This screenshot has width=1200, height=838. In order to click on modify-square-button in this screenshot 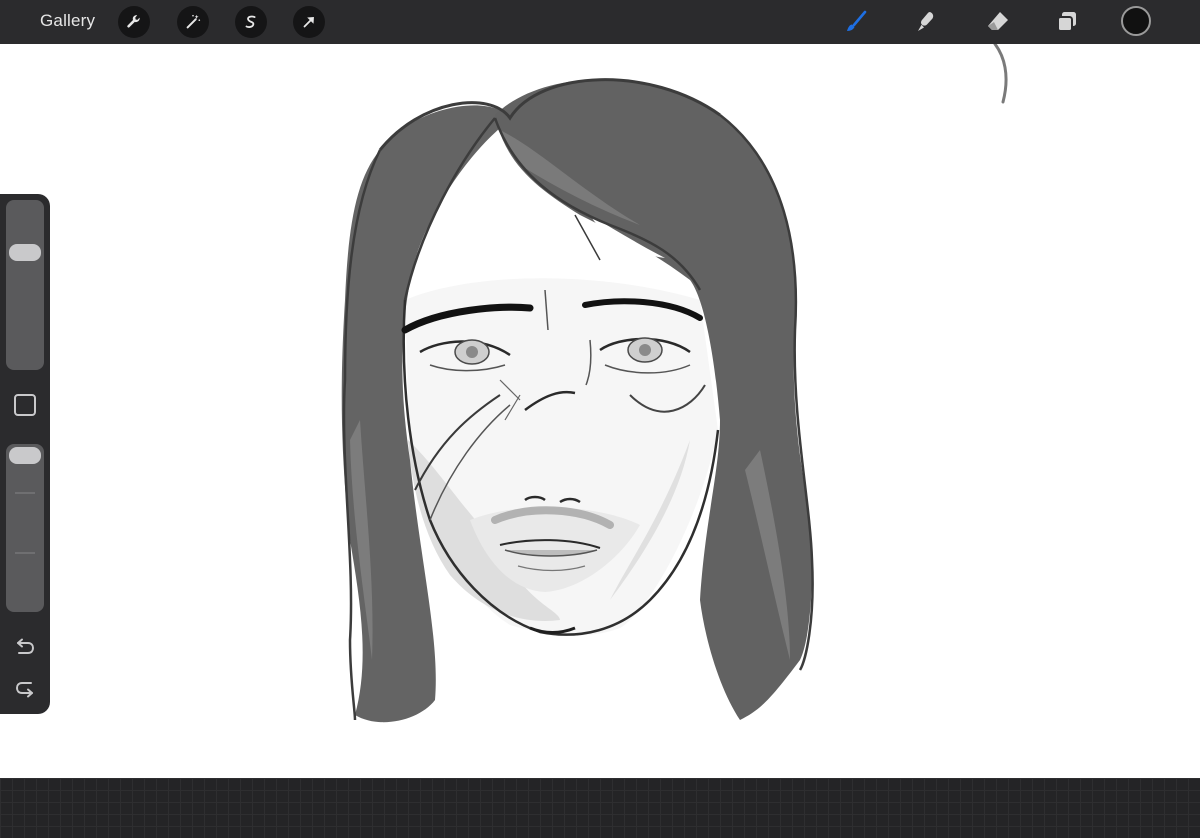, I will do `click(25, 405)`.